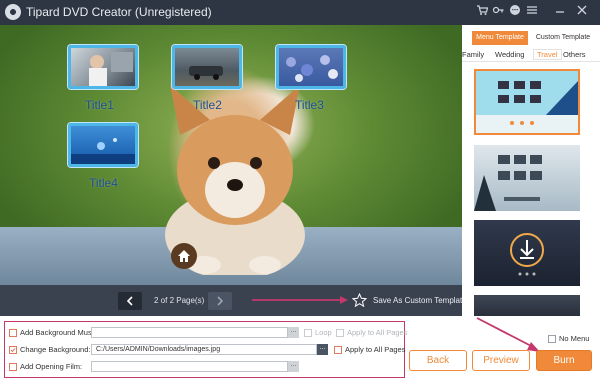 This screenshot has height=383, width=600. Describe the element at coordinates (189, 332) in the screenshot. I see `bg-music-field` at that location.